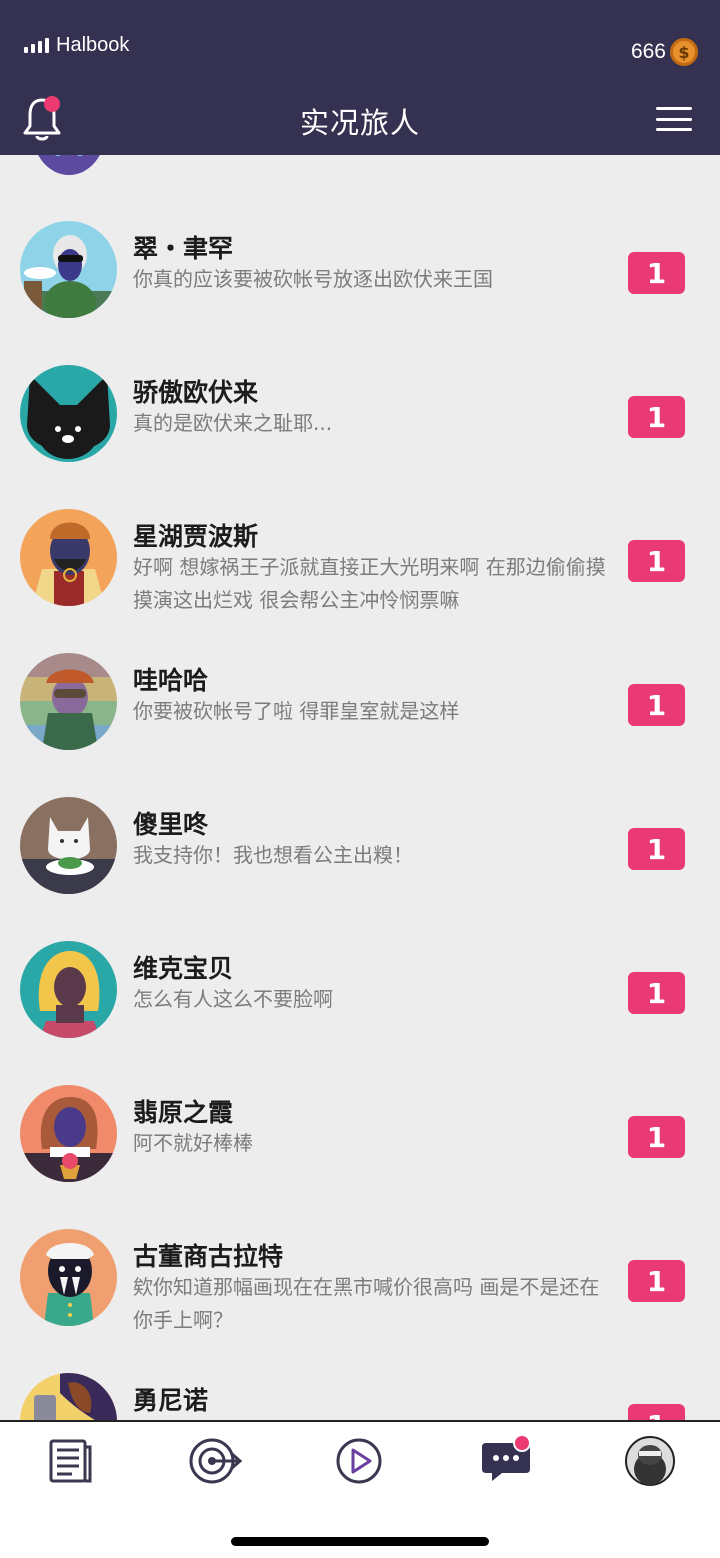 This screenshot has width=720, height=1558. I want to click on status-bar: Halbook, so click(76, 45).